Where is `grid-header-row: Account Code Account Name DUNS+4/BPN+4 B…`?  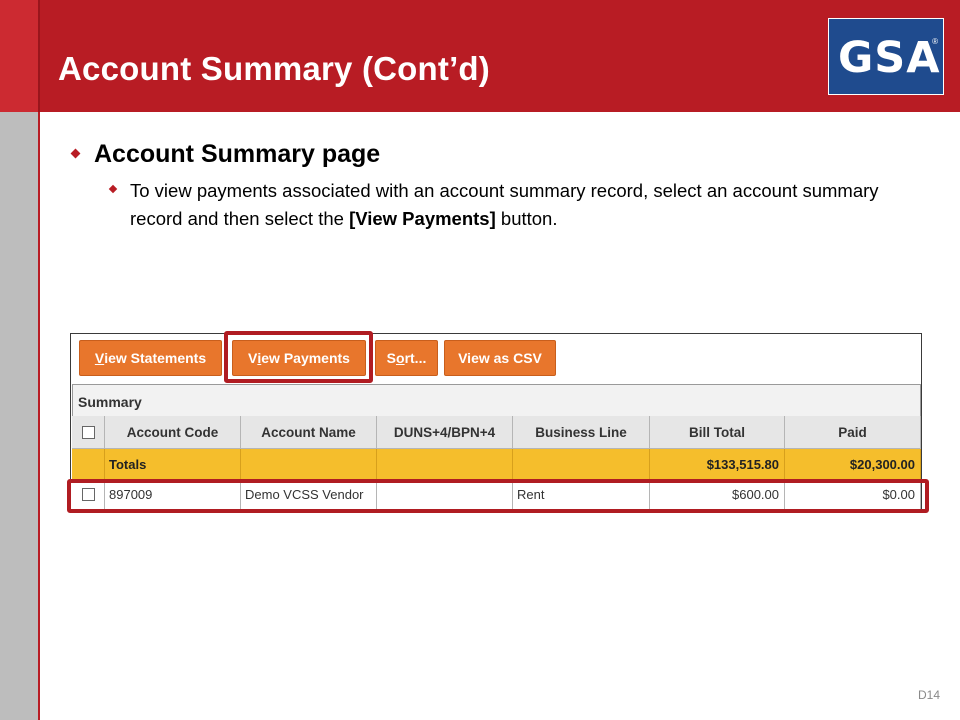 grid-header-row: Account Code Account Name DUNS+4/BPN+4 B… is located at coordinates (496, 432).